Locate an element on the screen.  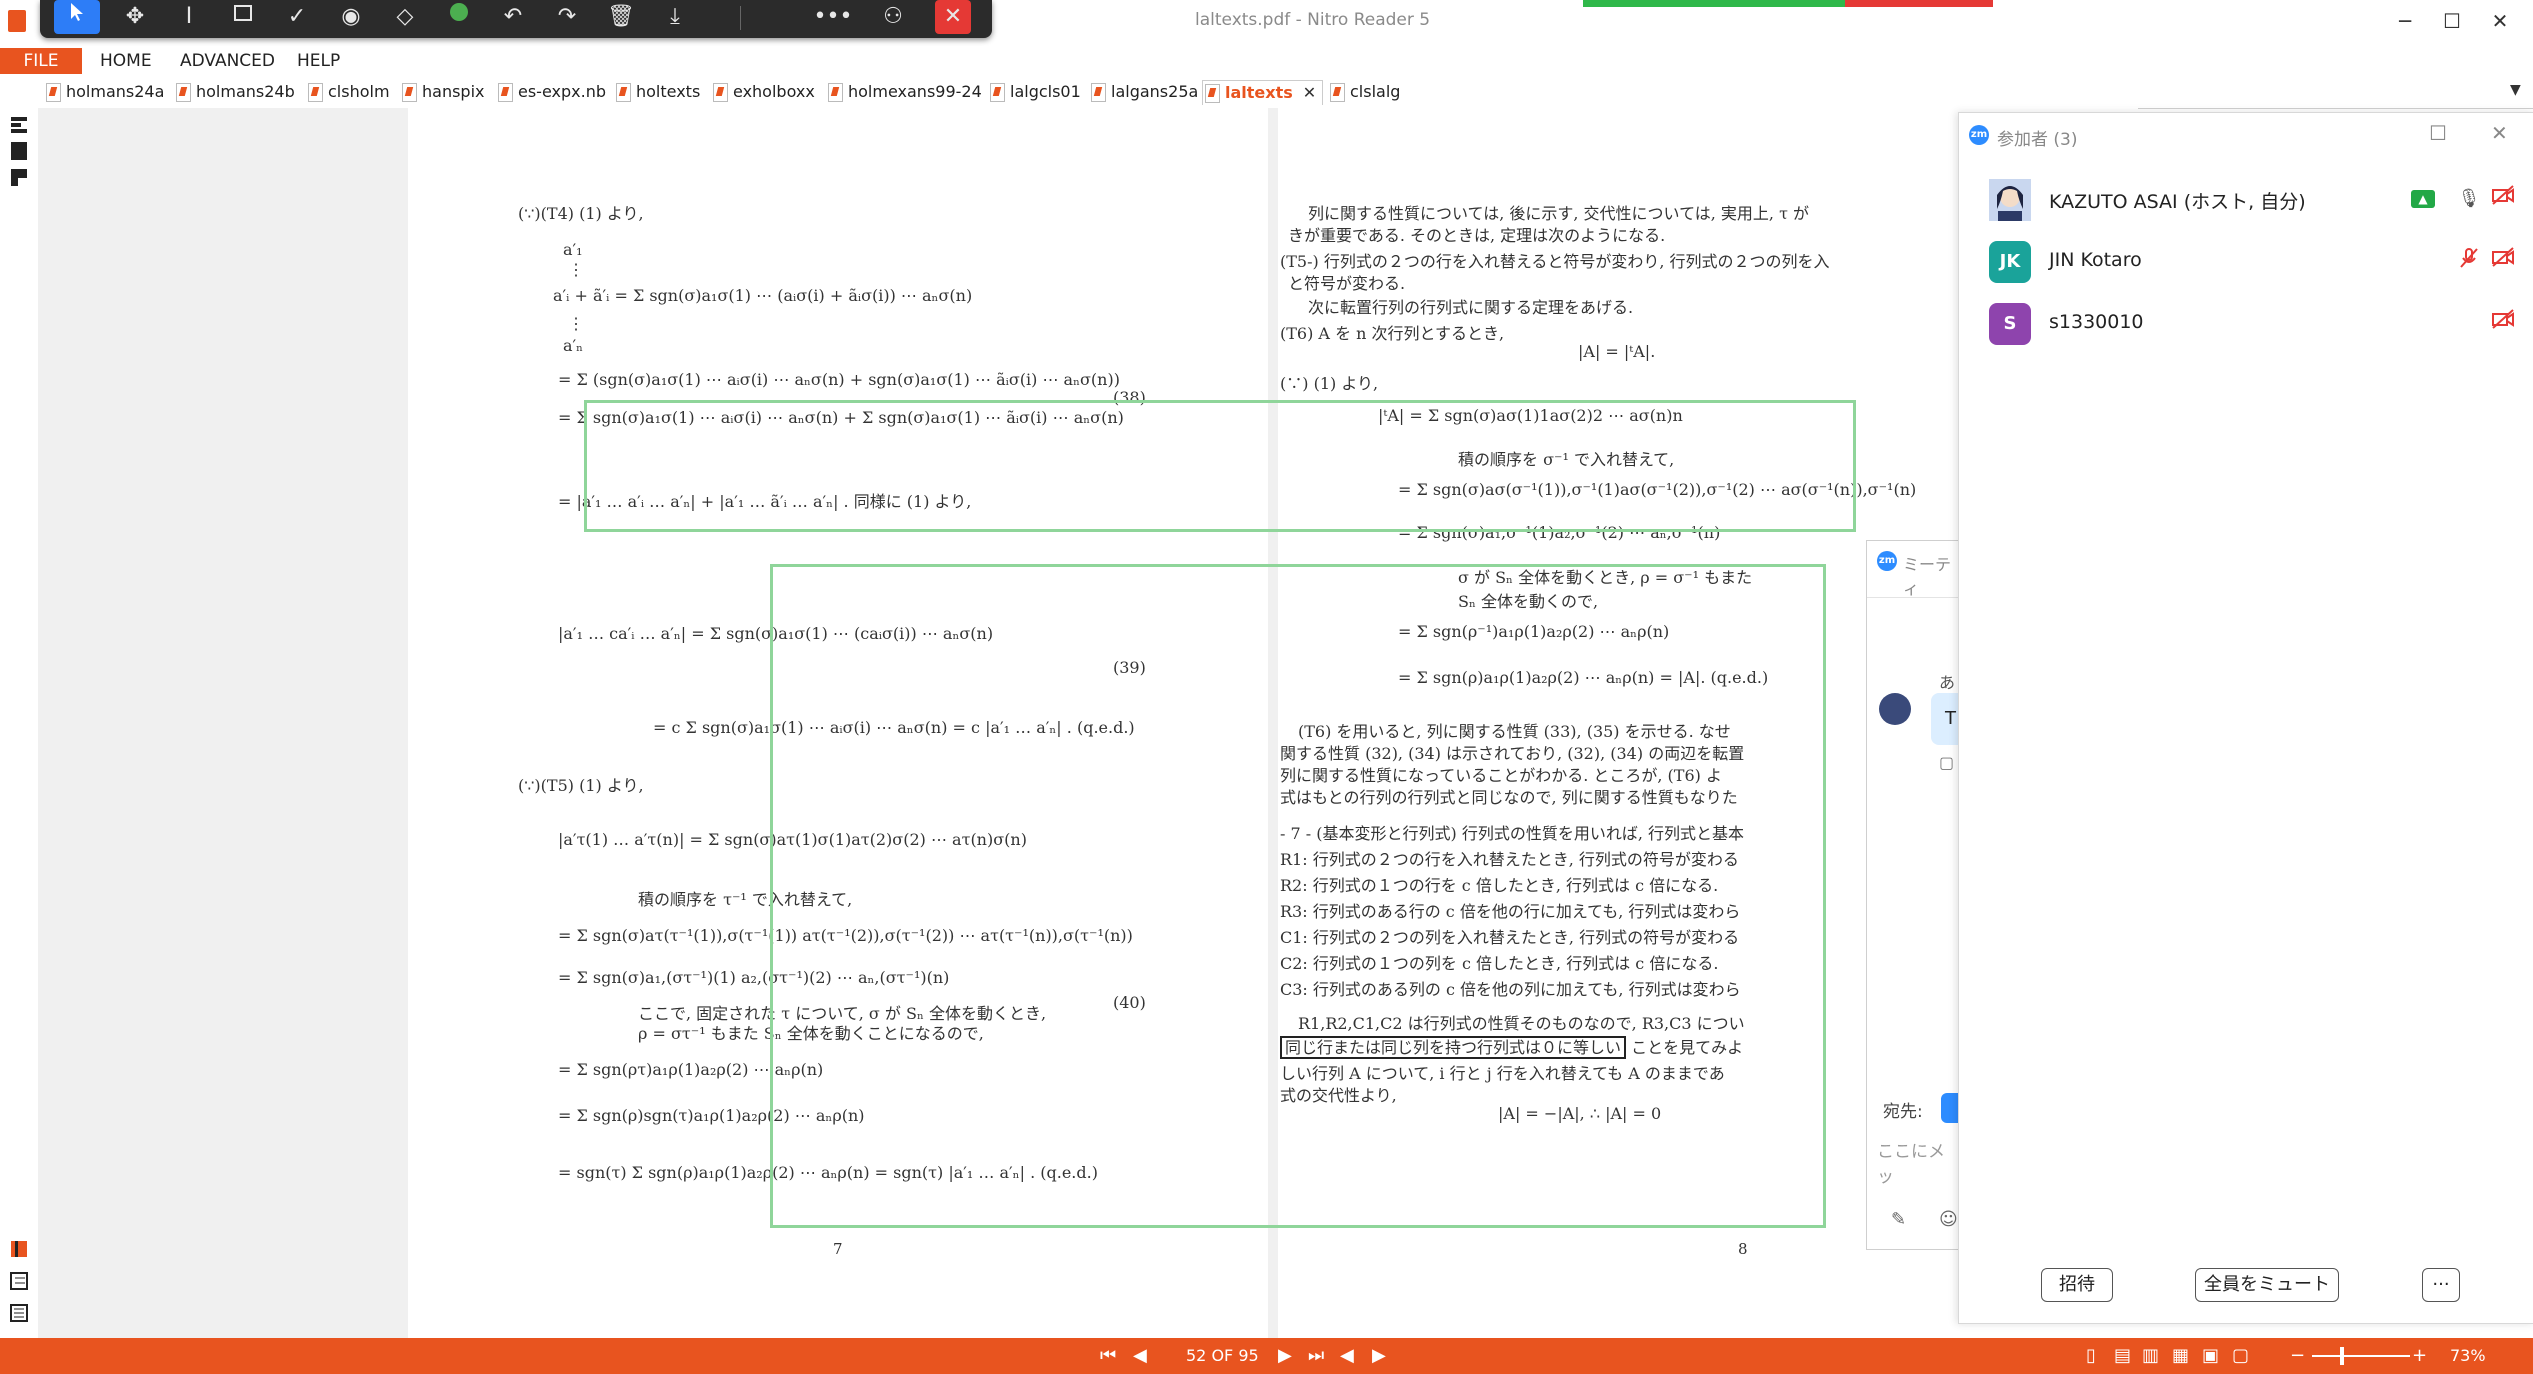
fit-width-icon: ▢ is located at coordinates (2240, 1356).